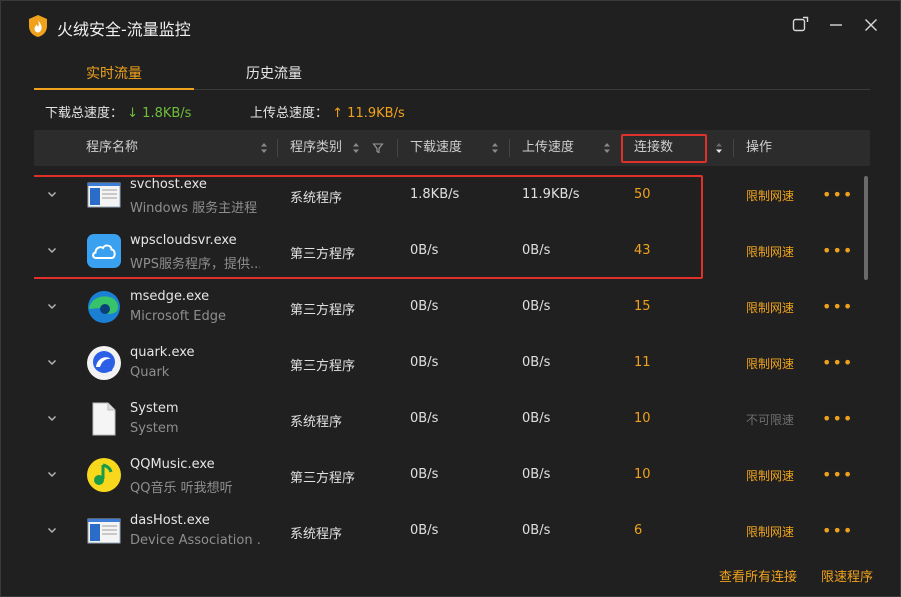  Describe the element at coordinates (770, 420) in the screenshot. I see `speed-limit-unavailable: 不可限速` at that location.